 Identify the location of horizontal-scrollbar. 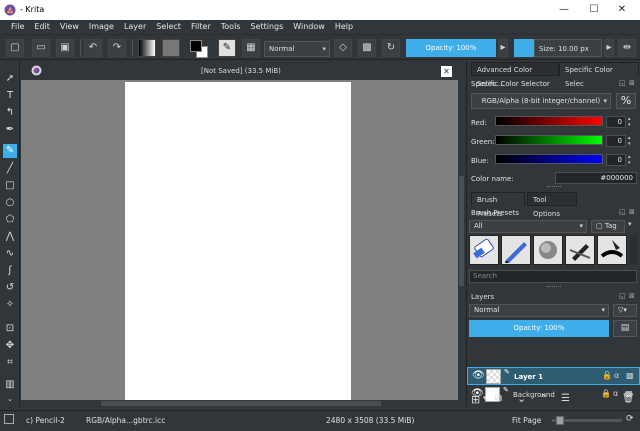
(239, 403).